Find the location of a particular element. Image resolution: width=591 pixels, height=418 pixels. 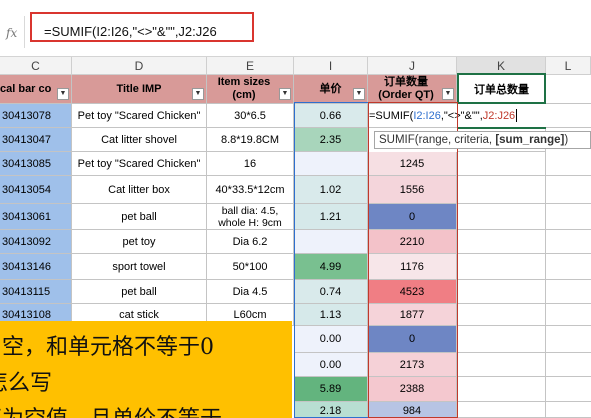

cell-barcode: 30413092 is located at coordinates (36, 242).